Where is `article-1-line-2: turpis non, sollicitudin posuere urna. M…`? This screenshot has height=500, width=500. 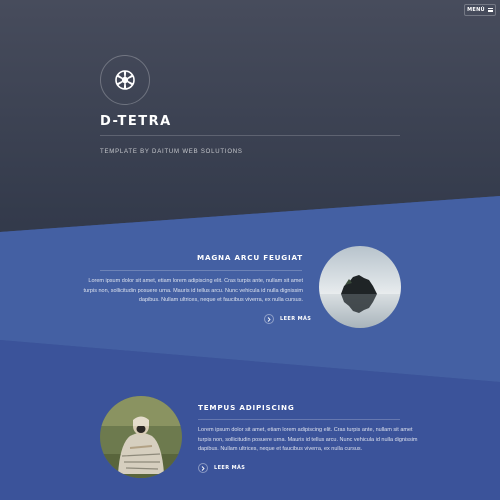 article-1-line-2: turpis non, sollicitudin posuere urna. M… is located at coordinates (193, 290).